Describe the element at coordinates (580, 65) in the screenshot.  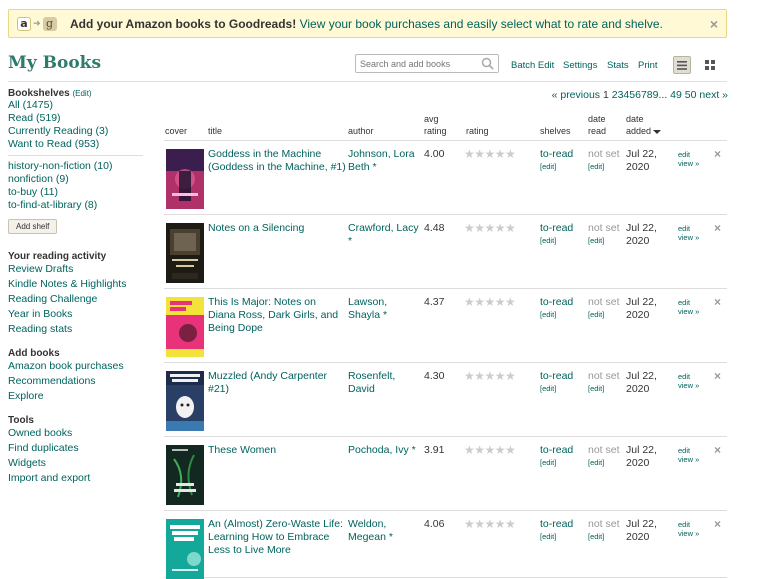
I see `settings-link: Settings` at that location.